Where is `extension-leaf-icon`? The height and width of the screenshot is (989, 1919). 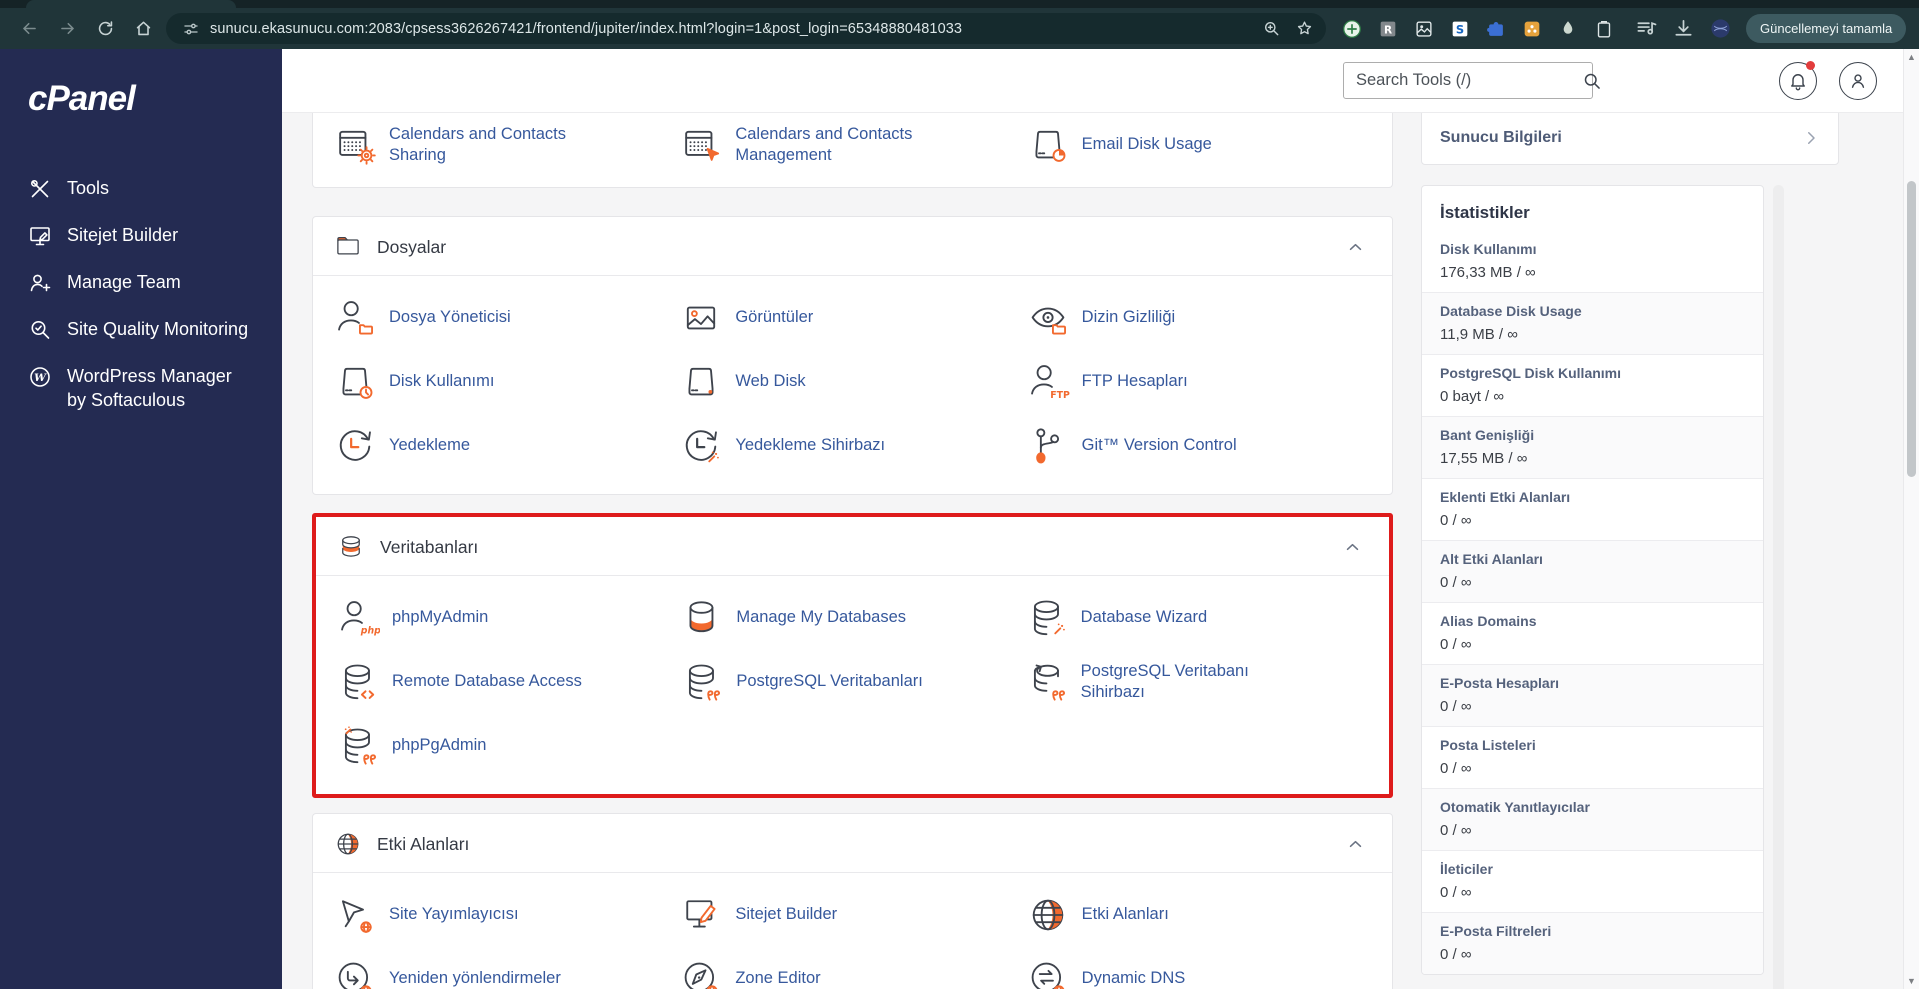 extension-leaf-icon is located at coordinates (1567, 28).